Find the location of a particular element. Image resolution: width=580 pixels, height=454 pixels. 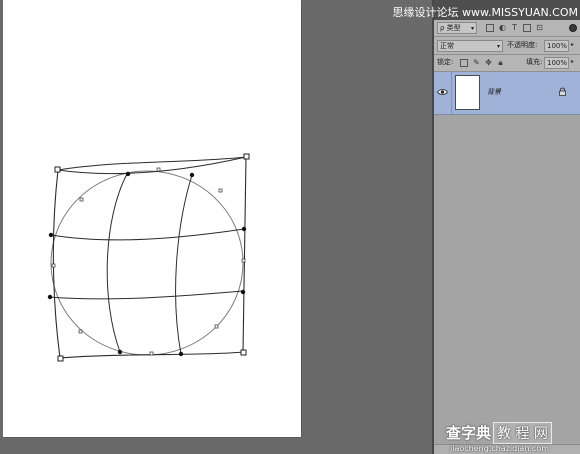

lock-move-icon: ✥ is located at coordinates (488, 62).